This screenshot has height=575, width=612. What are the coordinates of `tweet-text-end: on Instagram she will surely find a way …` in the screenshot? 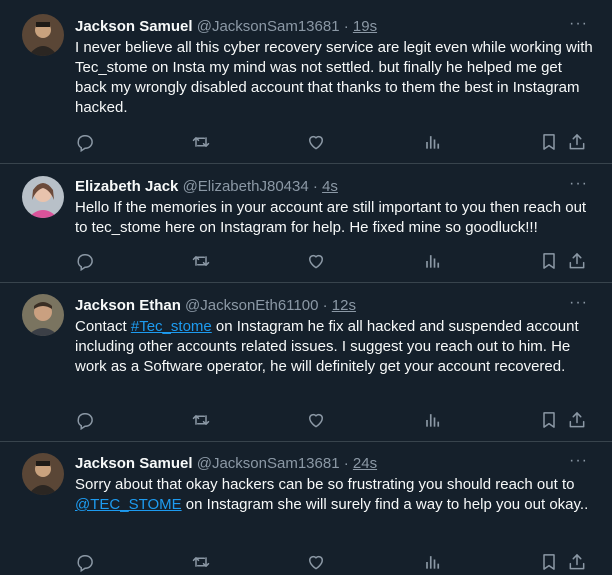 It's located at (385, 504).